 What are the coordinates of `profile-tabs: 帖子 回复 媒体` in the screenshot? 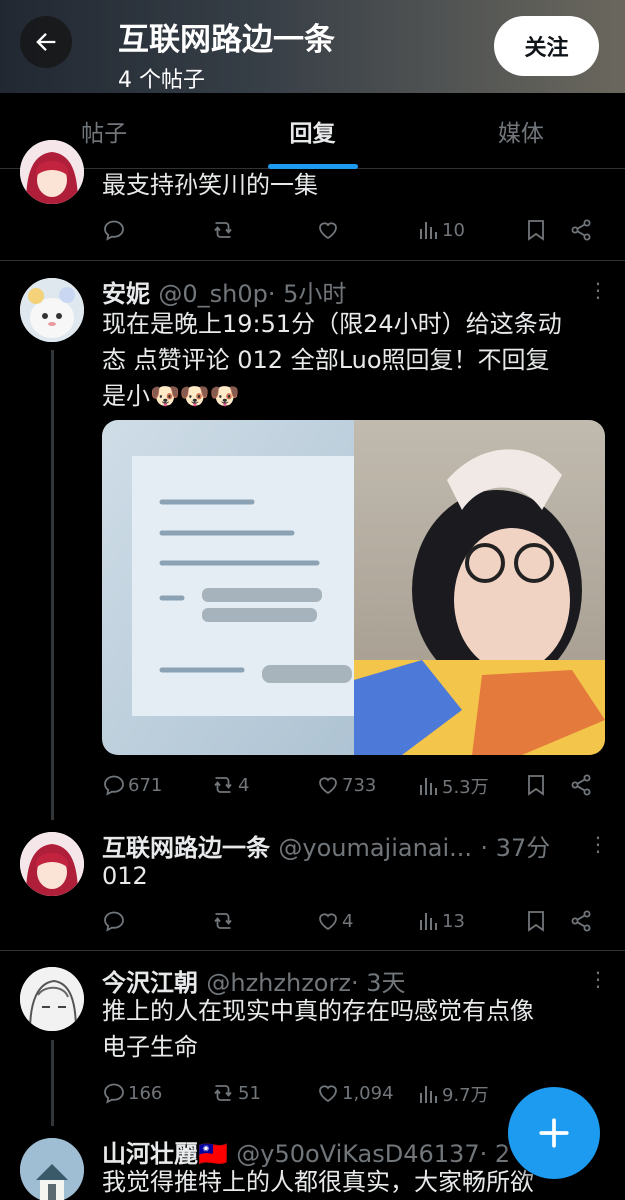 It's located at (312, 131).